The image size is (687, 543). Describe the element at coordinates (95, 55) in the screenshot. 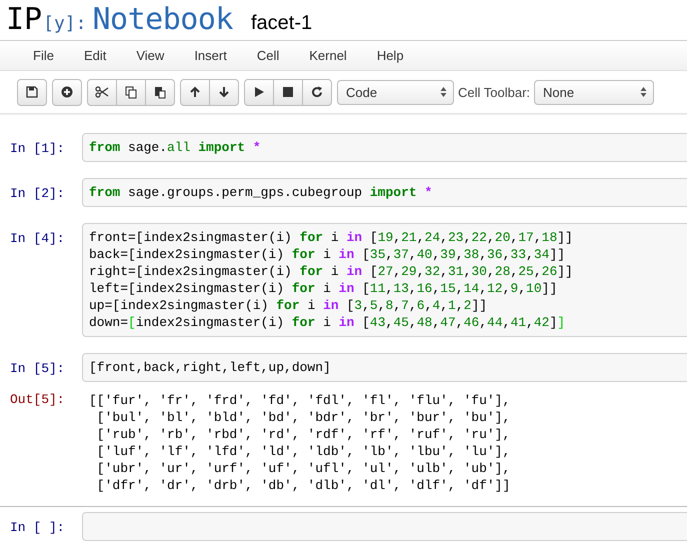

I see `menu-item: Edit` at that location.